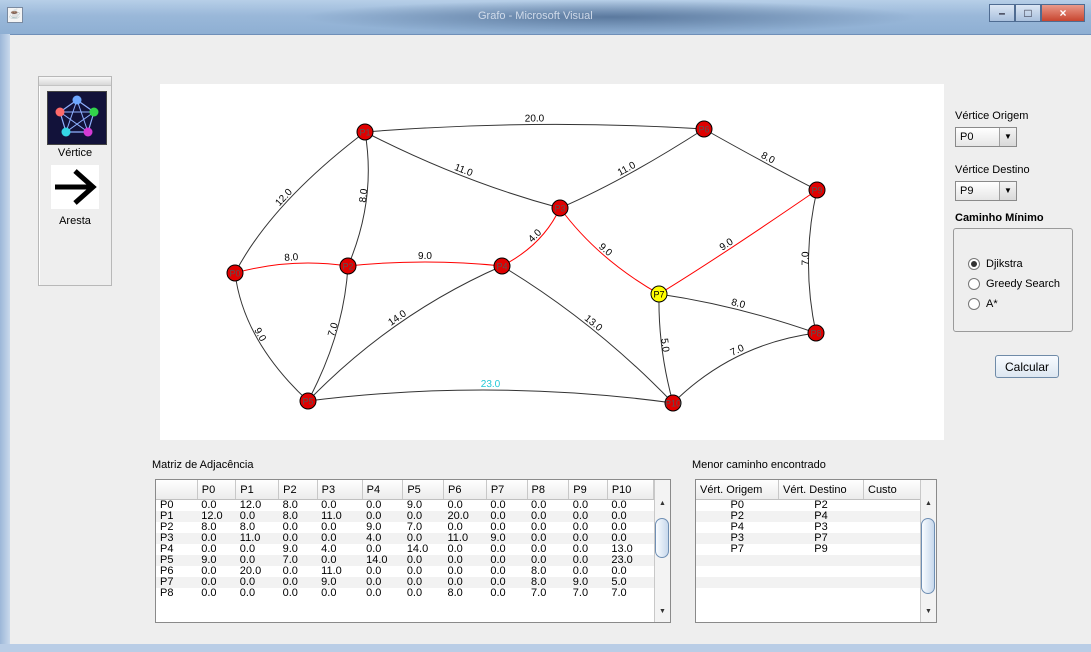  I want to click on node-label: P1, so click(364, 133).